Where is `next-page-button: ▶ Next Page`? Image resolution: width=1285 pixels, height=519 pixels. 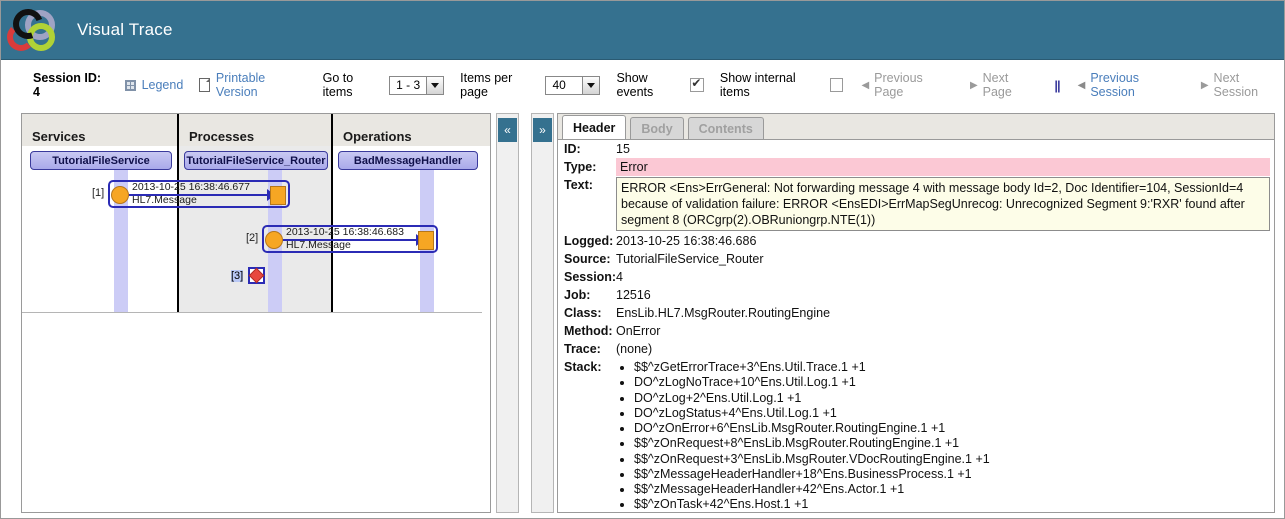 next-page-button: ▶ Next Page is located at coordinates (1004, 85).